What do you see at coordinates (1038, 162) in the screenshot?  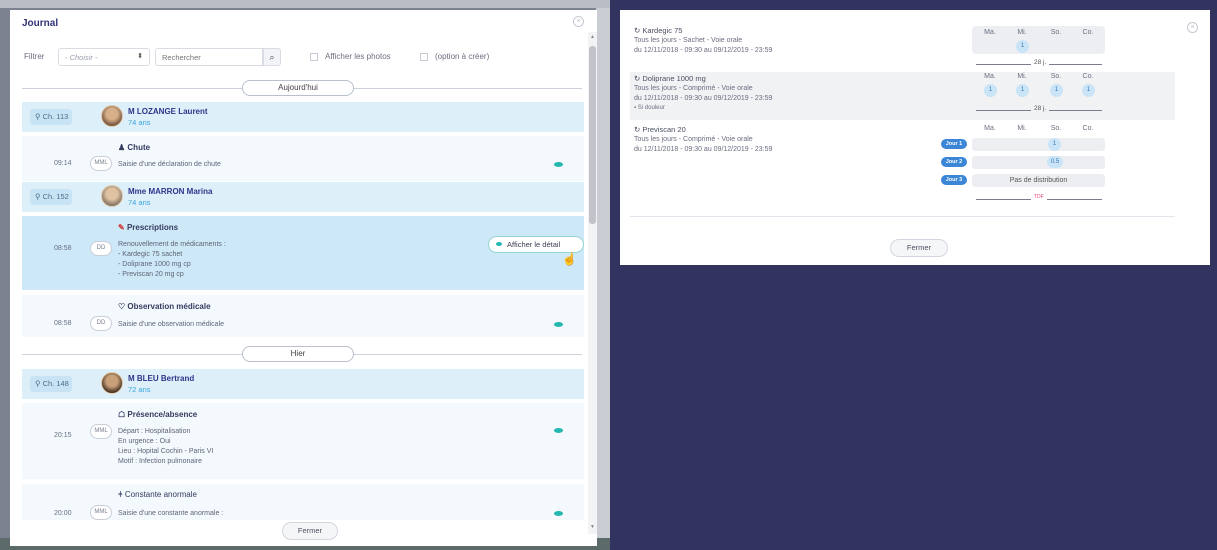 I see `dose-row: 0.5` at bounding box center [1038, 162].